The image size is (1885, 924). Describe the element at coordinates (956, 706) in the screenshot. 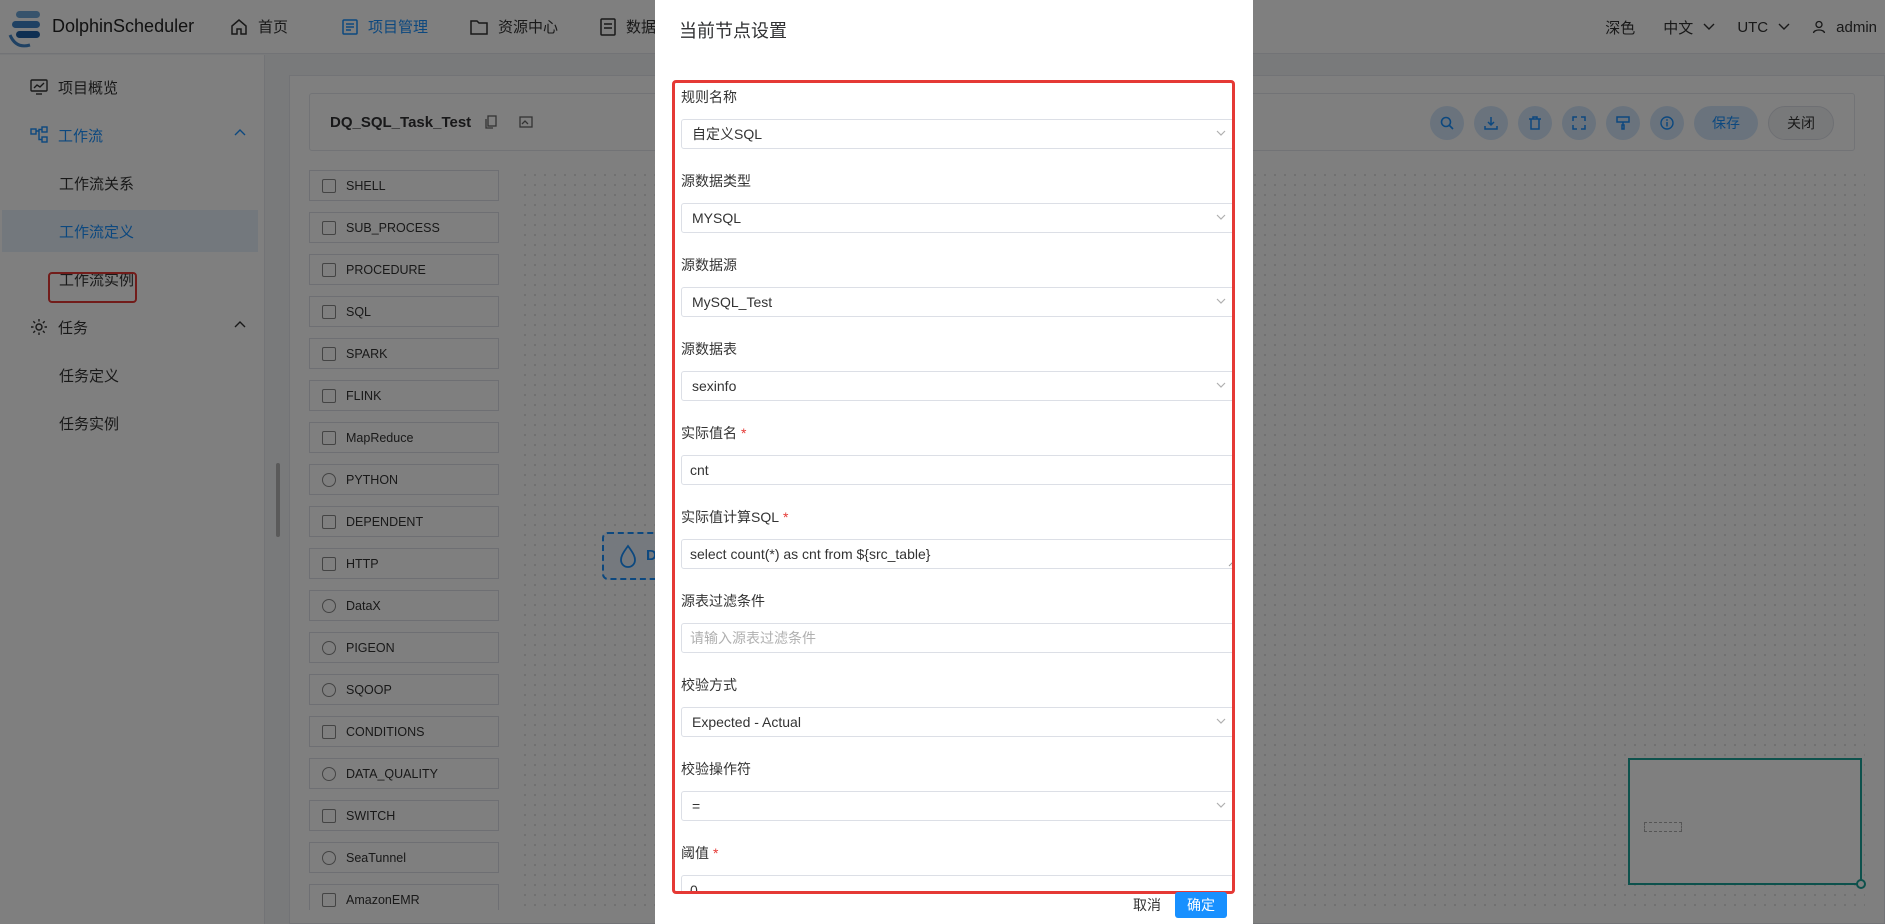

I see `check-type-field: 校验方式 Expected - Actual` at that location.